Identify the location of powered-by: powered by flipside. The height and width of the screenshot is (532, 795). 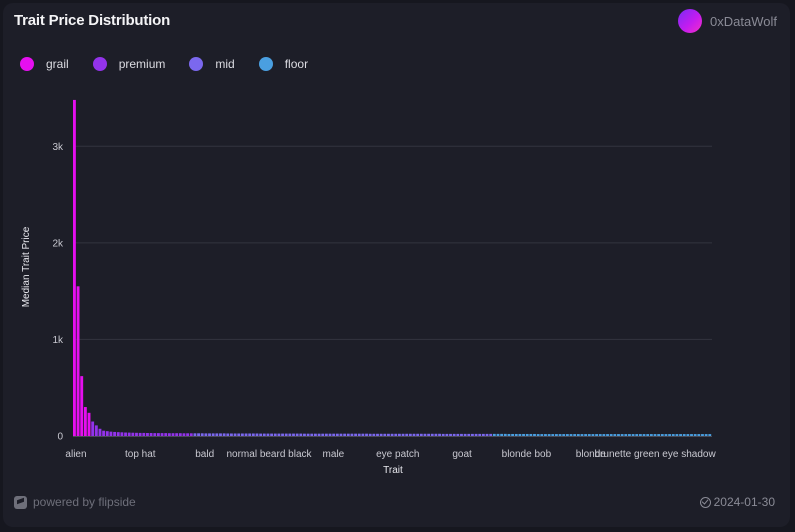
(75, 502).